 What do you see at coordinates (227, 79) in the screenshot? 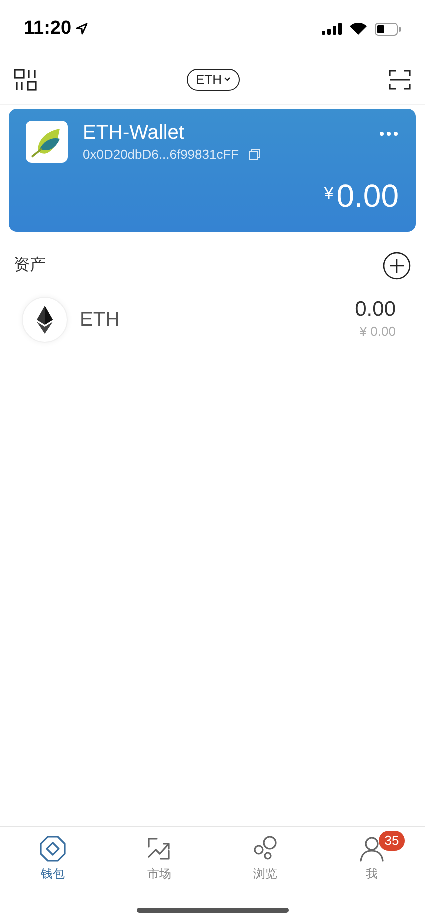
I see `caret-icon` at bounding box center [227, 79].